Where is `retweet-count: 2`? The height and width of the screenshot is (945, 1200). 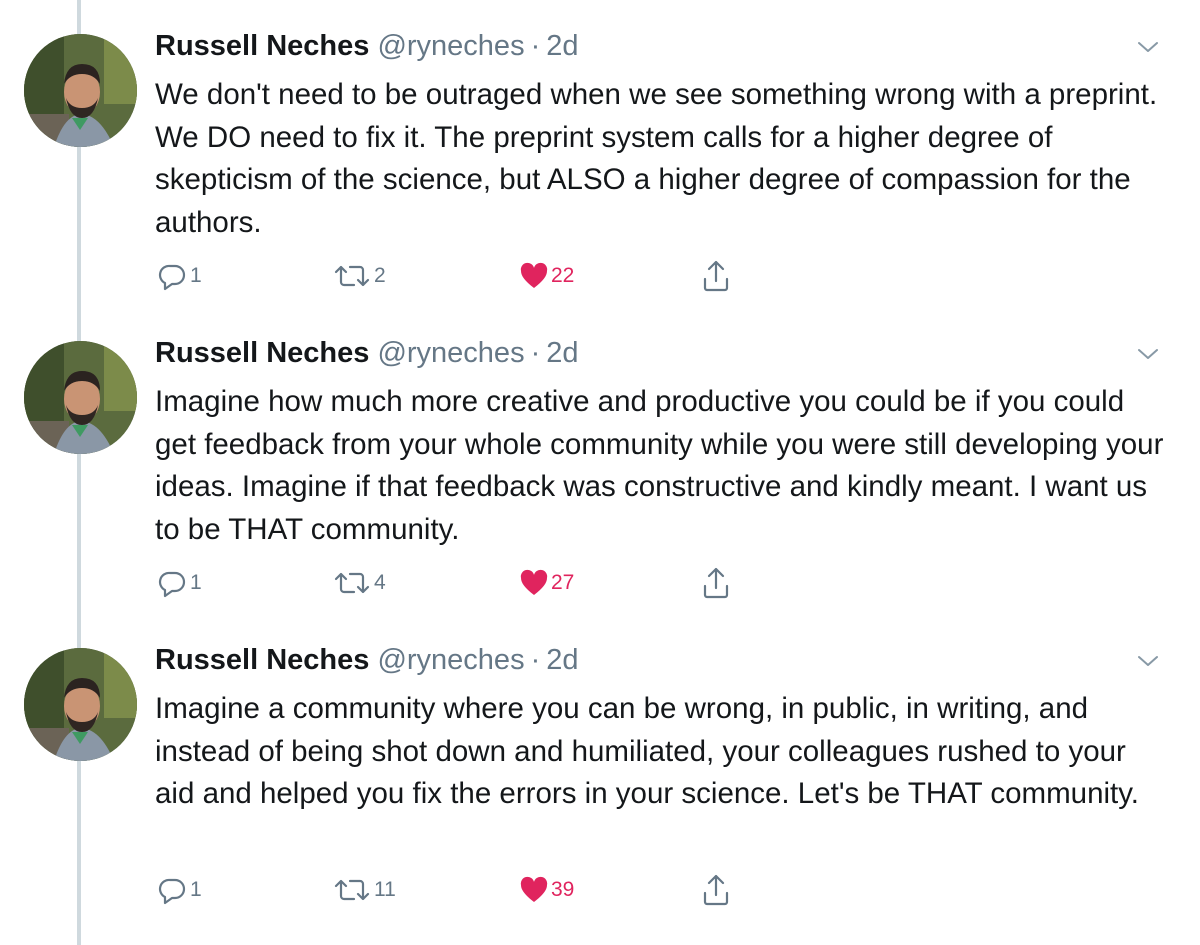 retweet-count: 2 is located at coordinates (380, 275).